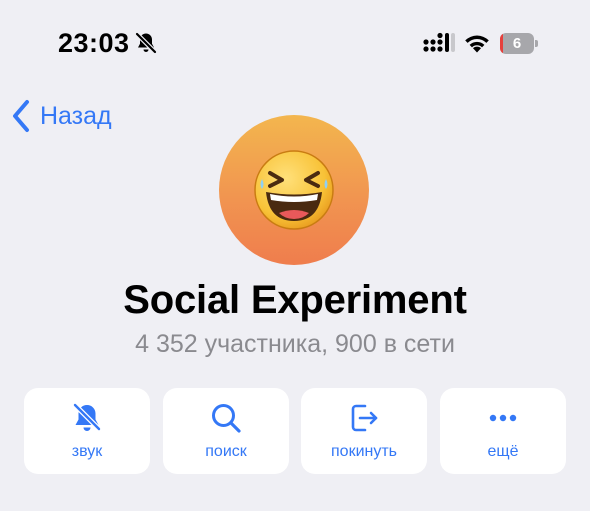 The image size is (590, 511). I want to click on search-label: поиск, so click(226, 451).